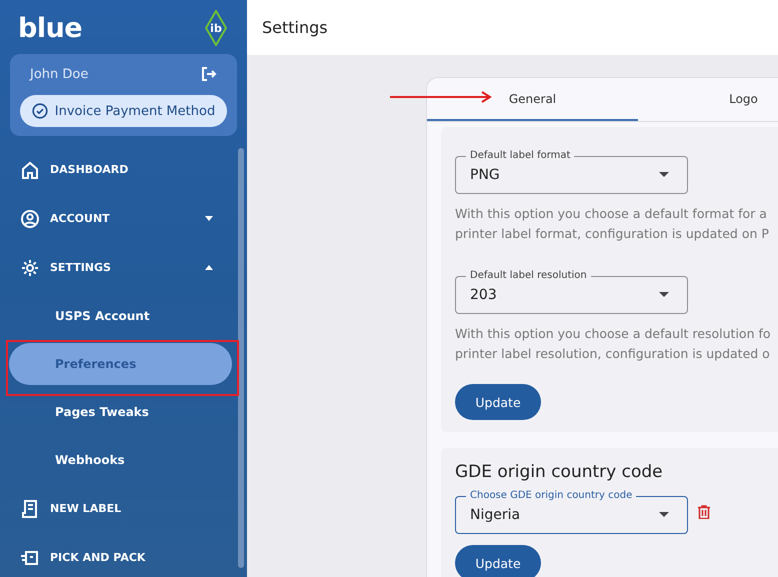 The image size is (778, 577). Describe the element at coordinates (216, 28) in the screenshot. I see `diamond-badge: ib` at that location.